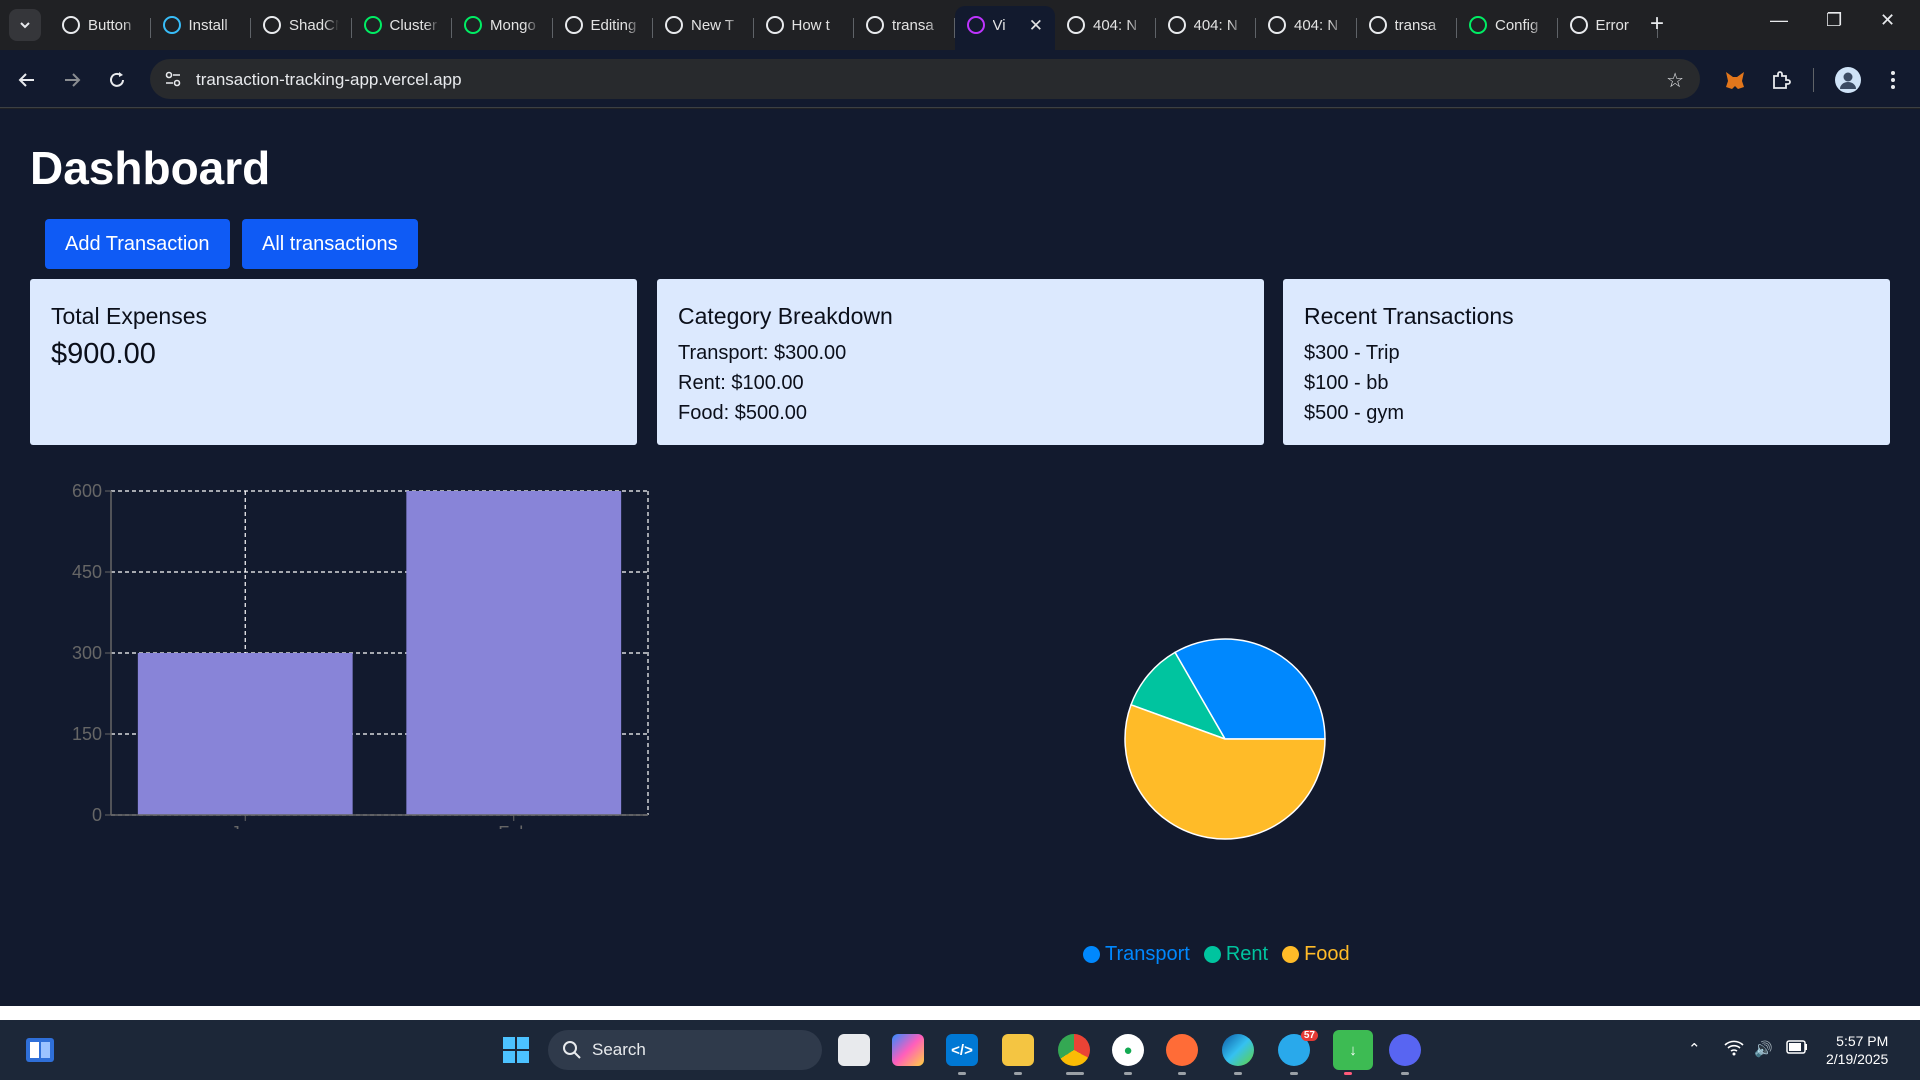 The image size is (1920, 1080). I want to click on tab: How t, so click(804, 25).